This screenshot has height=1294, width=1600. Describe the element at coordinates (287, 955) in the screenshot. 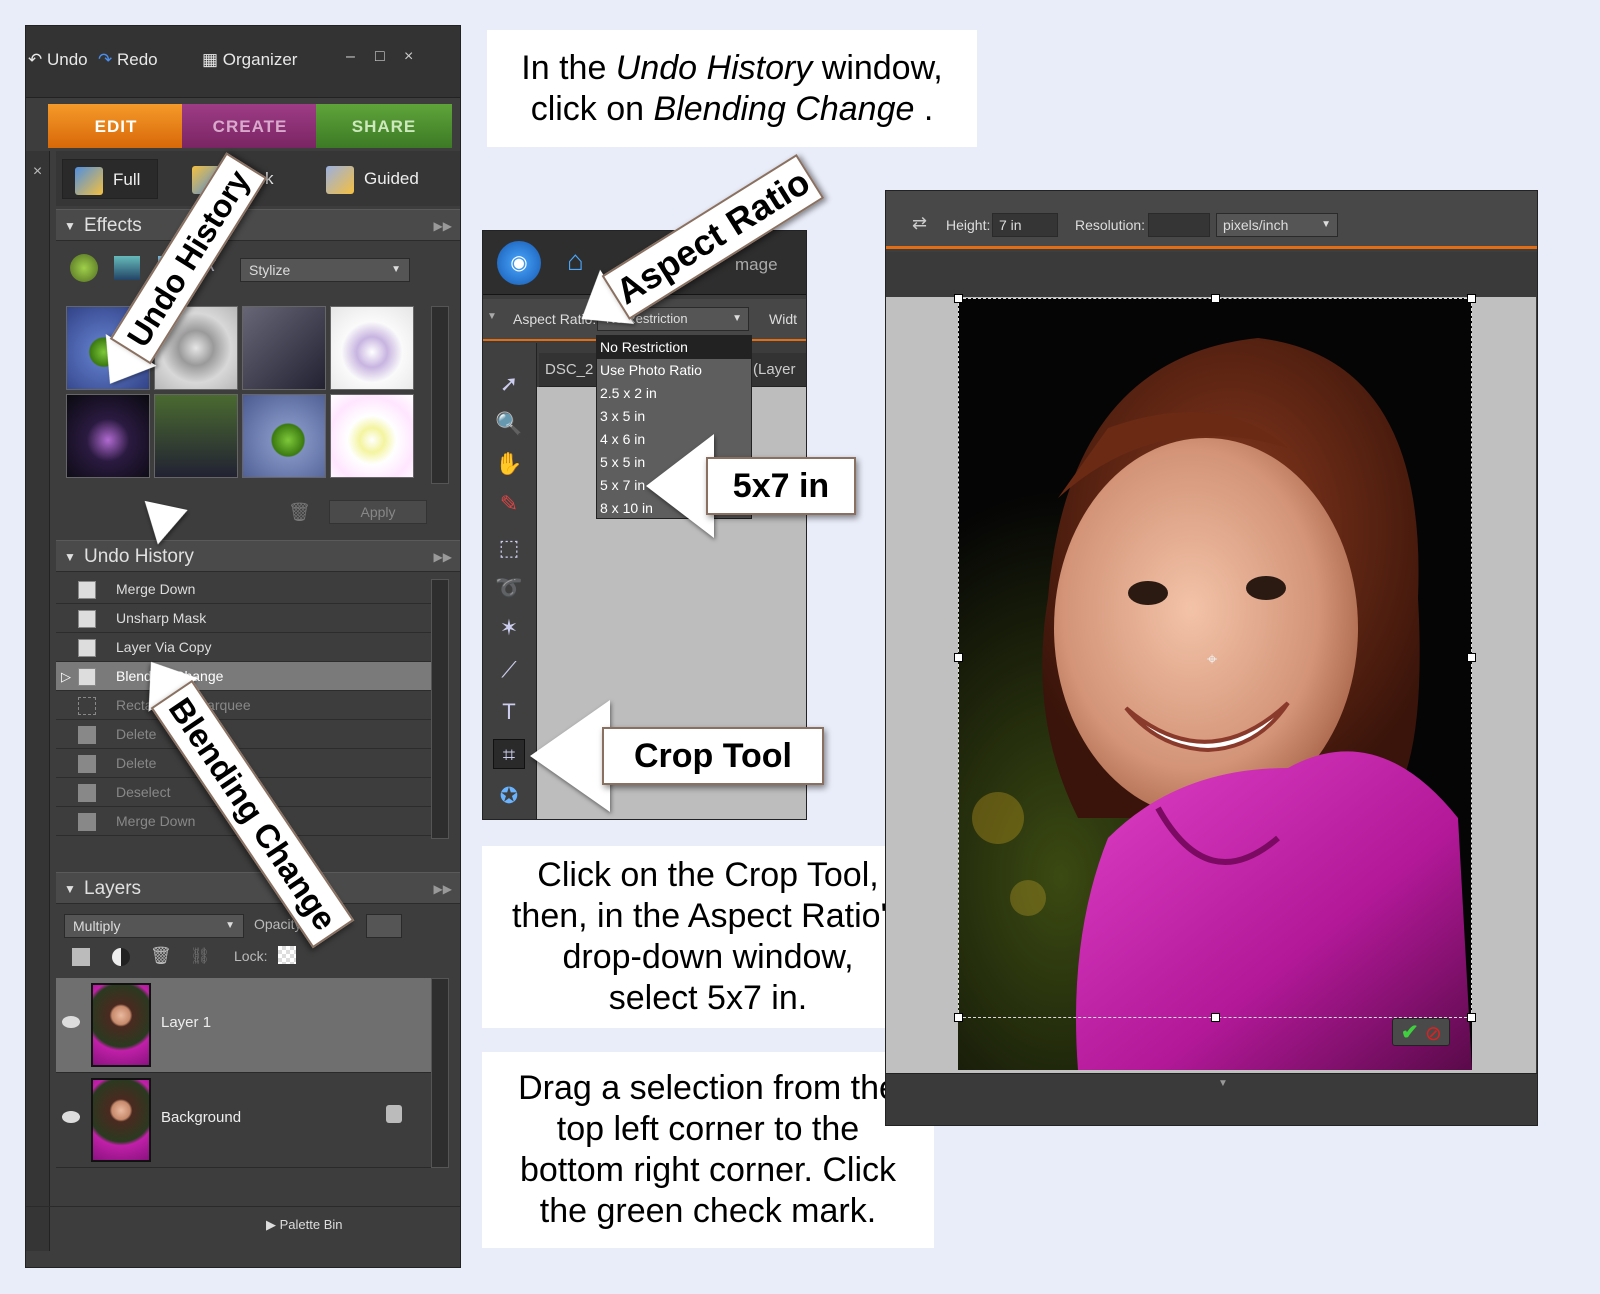

I see `lock-transparency-icon` at that location.